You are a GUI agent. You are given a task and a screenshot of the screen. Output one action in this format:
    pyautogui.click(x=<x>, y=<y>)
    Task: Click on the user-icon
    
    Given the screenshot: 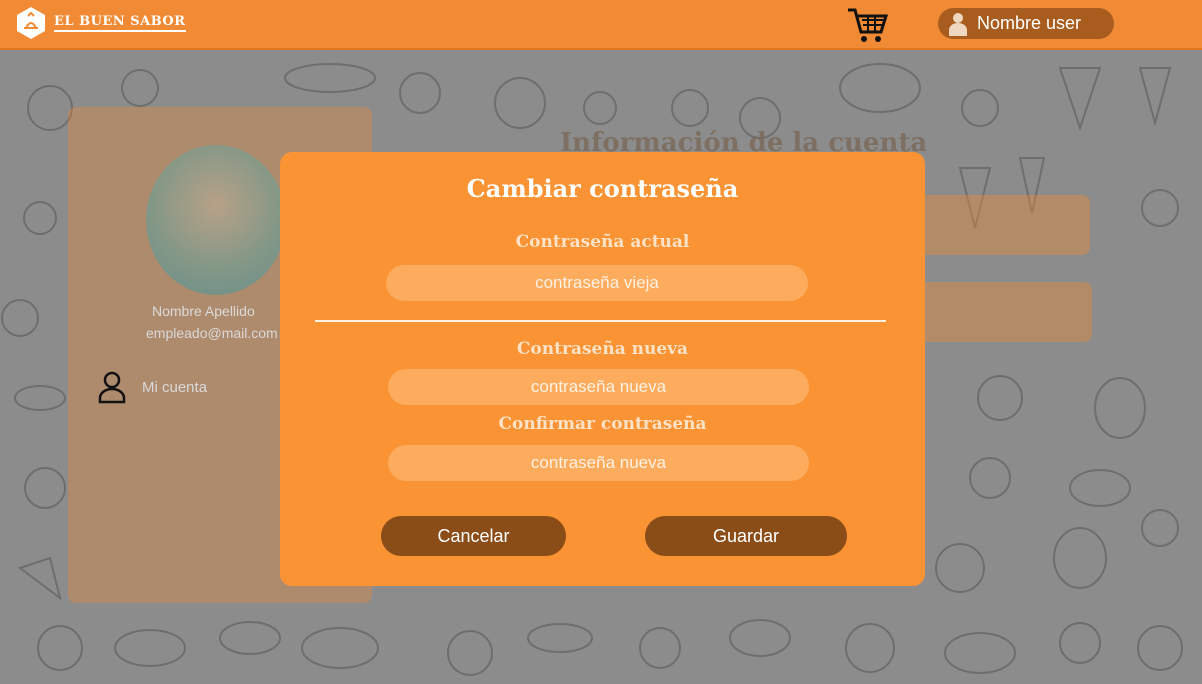 What is the action you would take?
    pyautogui.click(x=958, y=24)
    